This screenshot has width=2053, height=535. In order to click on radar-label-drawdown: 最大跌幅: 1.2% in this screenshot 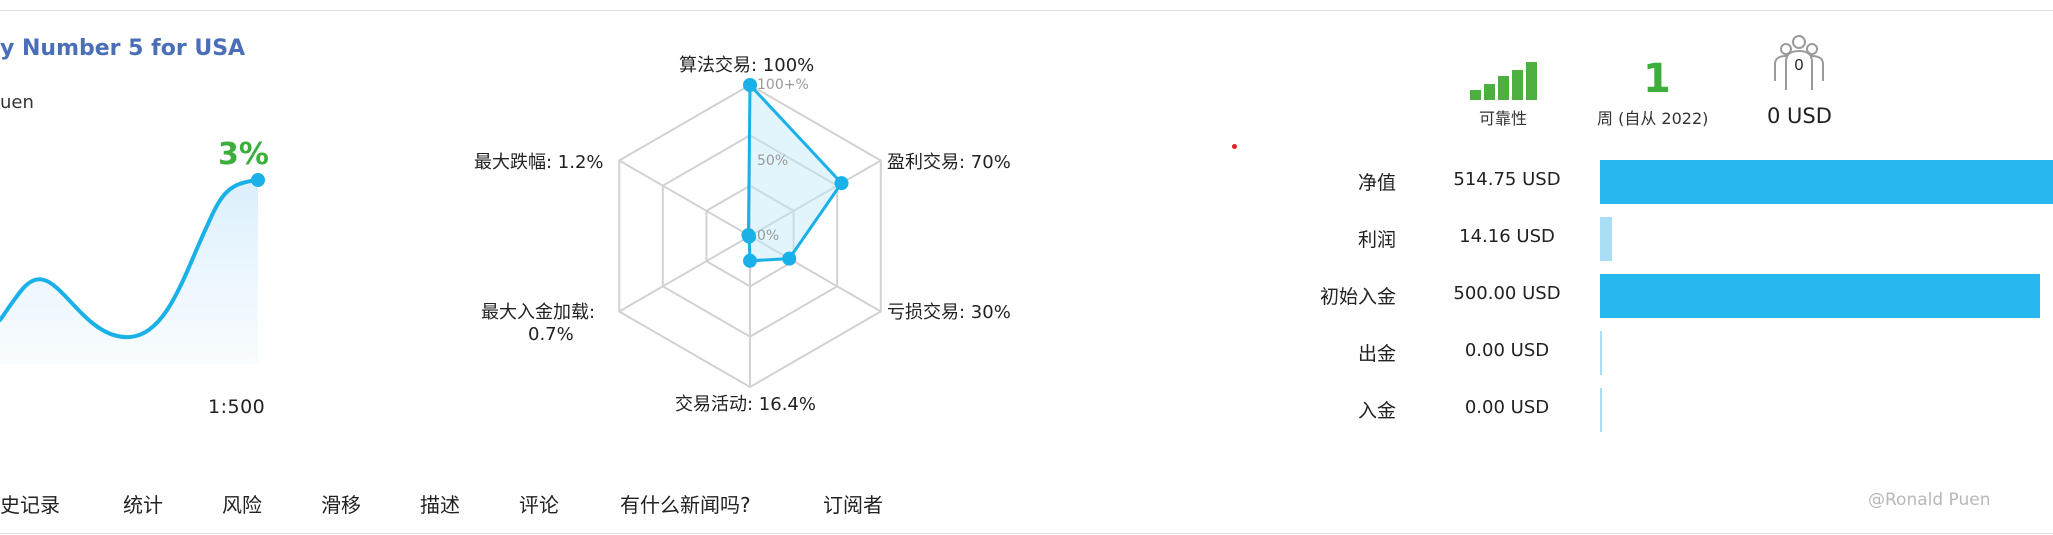, I will do `click(539, 162)`.